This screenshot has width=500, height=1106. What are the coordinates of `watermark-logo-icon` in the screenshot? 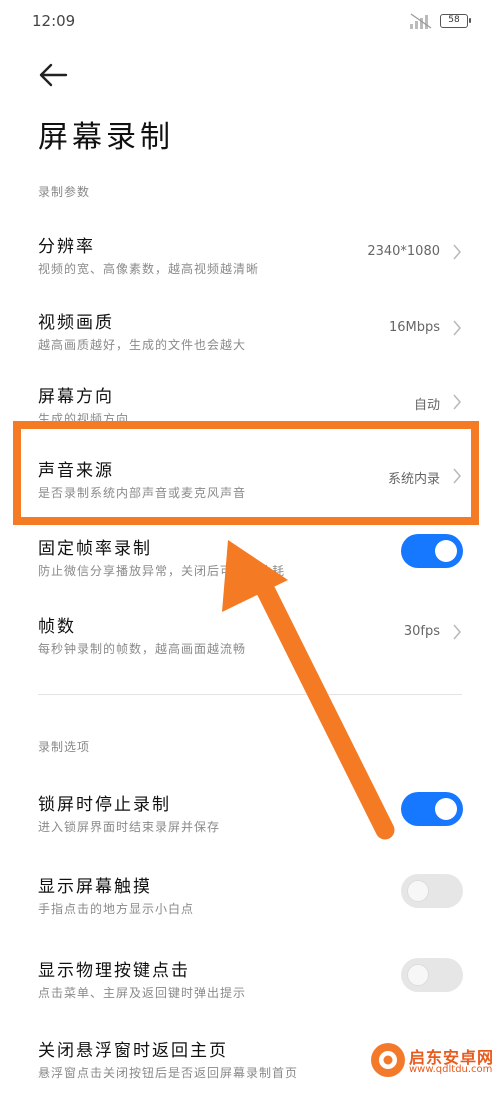 It's located at (388, 1060).